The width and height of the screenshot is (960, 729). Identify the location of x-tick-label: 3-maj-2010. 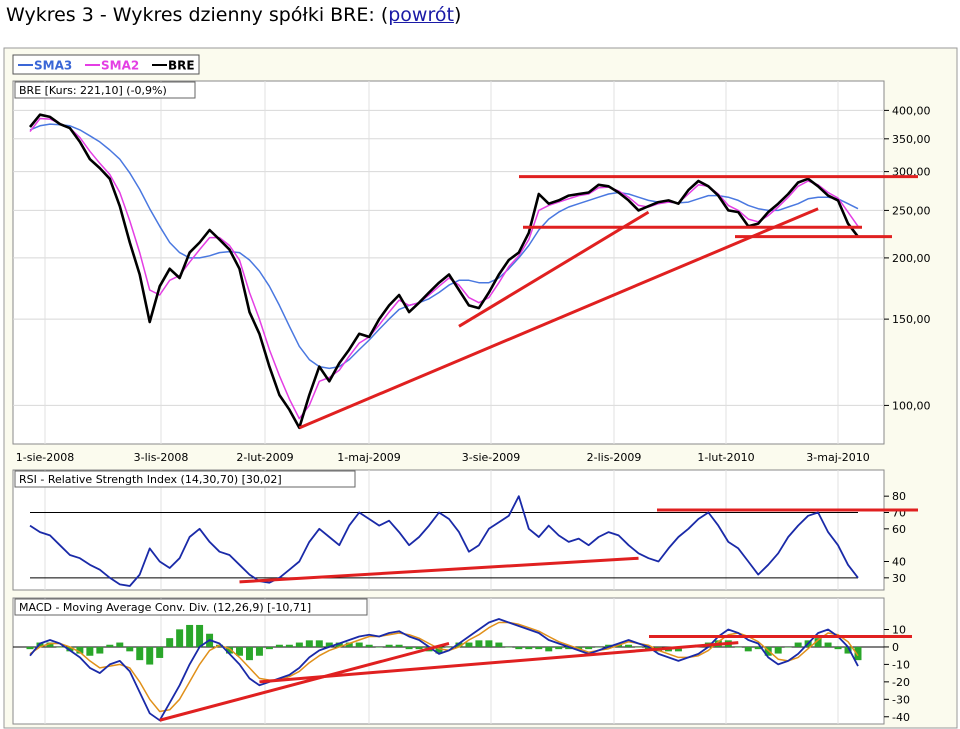
(837, 457).